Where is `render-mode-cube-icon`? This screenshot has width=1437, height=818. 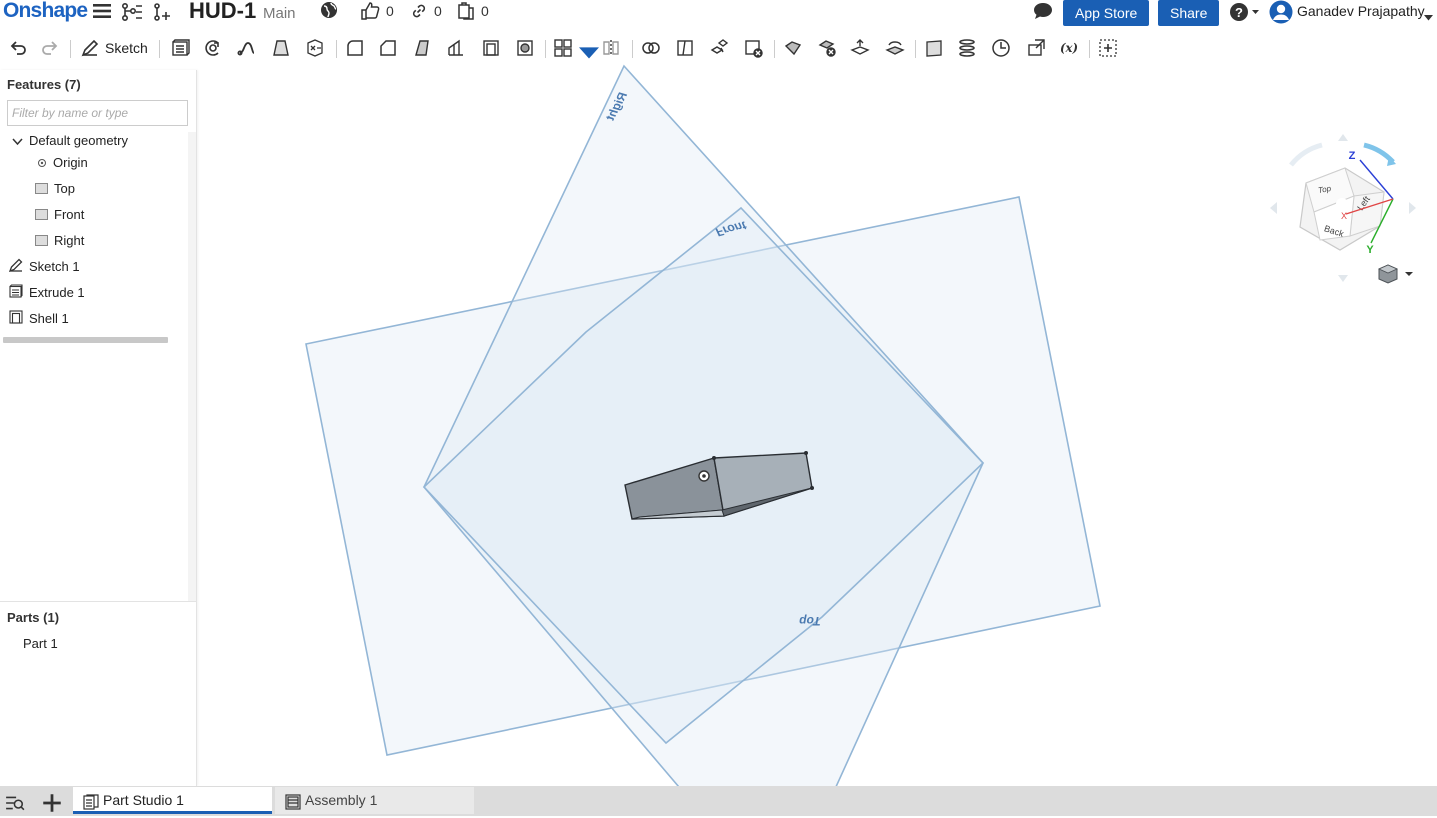
render-mode-cube-icon is located at coordinates (1395, 274).